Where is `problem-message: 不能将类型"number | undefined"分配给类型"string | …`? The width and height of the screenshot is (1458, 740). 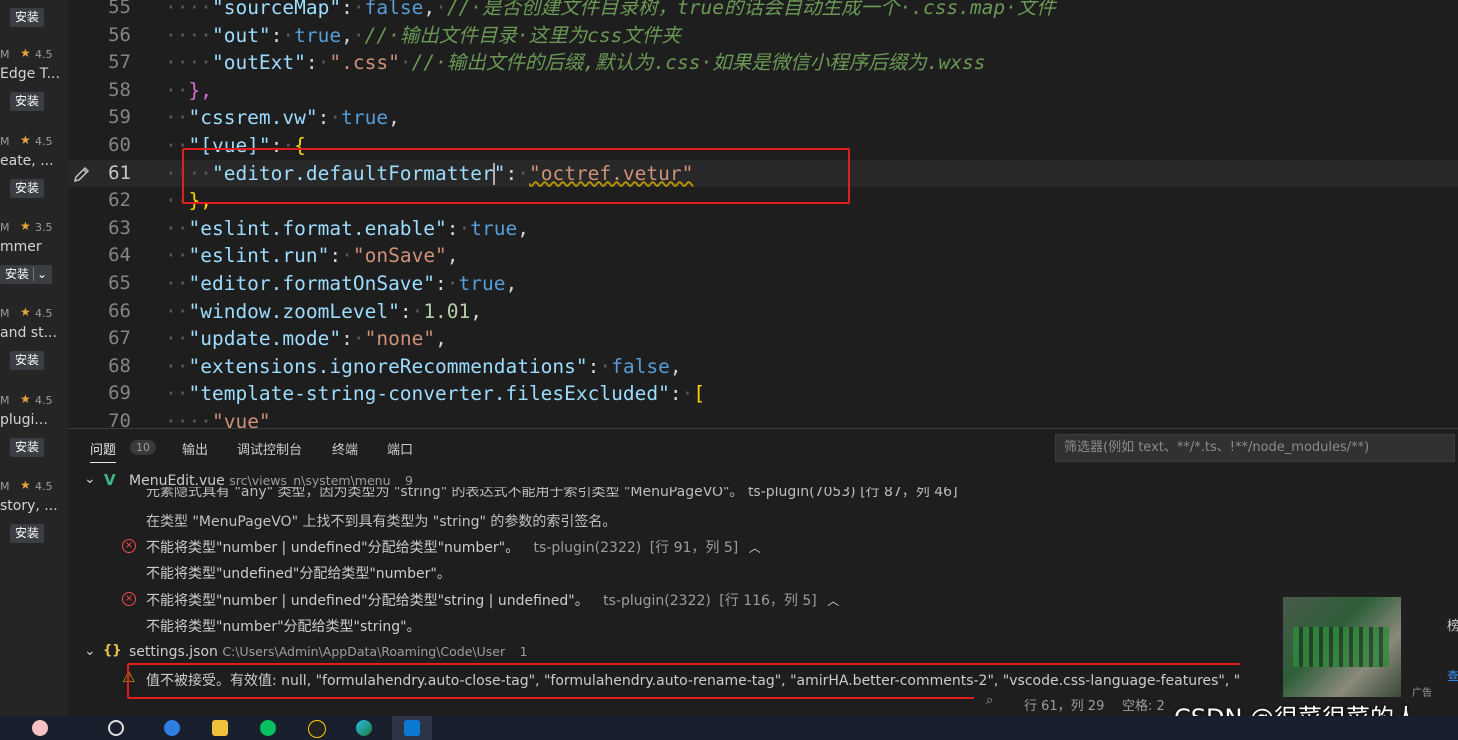
problem-message: 不能将类型"number | undefined"分配给类型"string | … is located at coordinates (367, 601).